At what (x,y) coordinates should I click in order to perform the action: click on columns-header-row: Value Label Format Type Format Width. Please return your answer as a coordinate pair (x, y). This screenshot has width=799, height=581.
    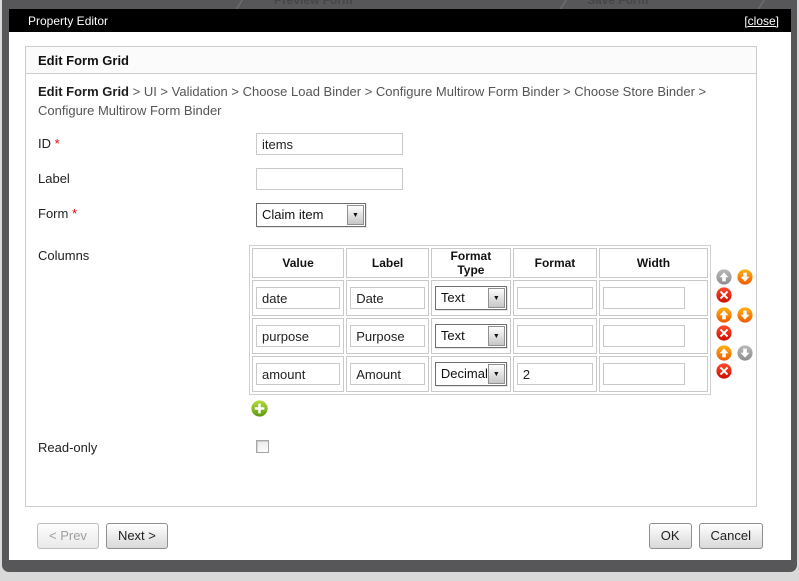
    Looking at the image, I should click on (480, 263).